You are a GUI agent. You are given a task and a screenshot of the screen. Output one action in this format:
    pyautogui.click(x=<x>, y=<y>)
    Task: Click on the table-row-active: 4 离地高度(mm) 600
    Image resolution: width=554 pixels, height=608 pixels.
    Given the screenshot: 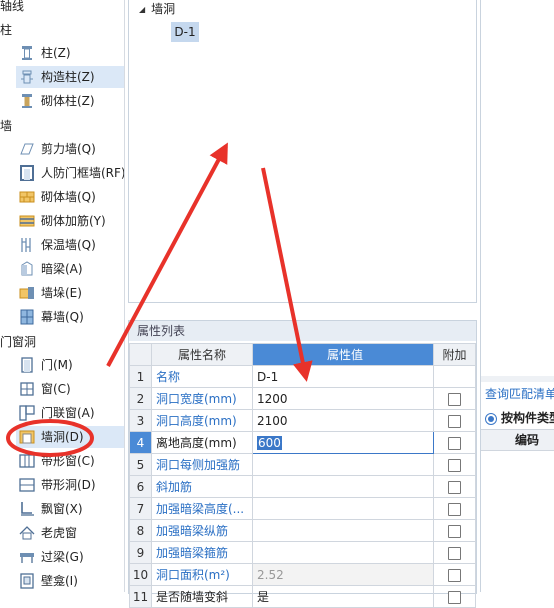 What is the action you would take?
    pyautogui.click(x=302, y=442)
    